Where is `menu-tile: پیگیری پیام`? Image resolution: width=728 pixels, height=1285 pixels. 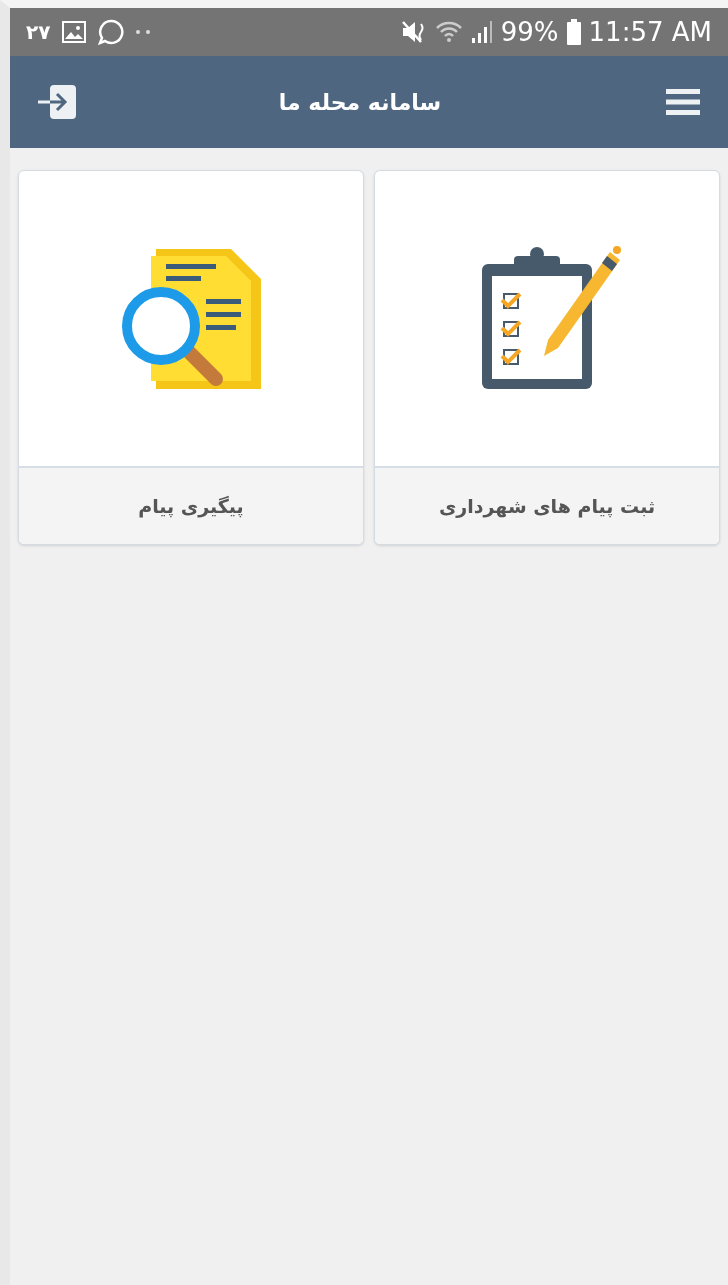
menu-tile: پیگیری پیام is located at coordinates (191, 357).